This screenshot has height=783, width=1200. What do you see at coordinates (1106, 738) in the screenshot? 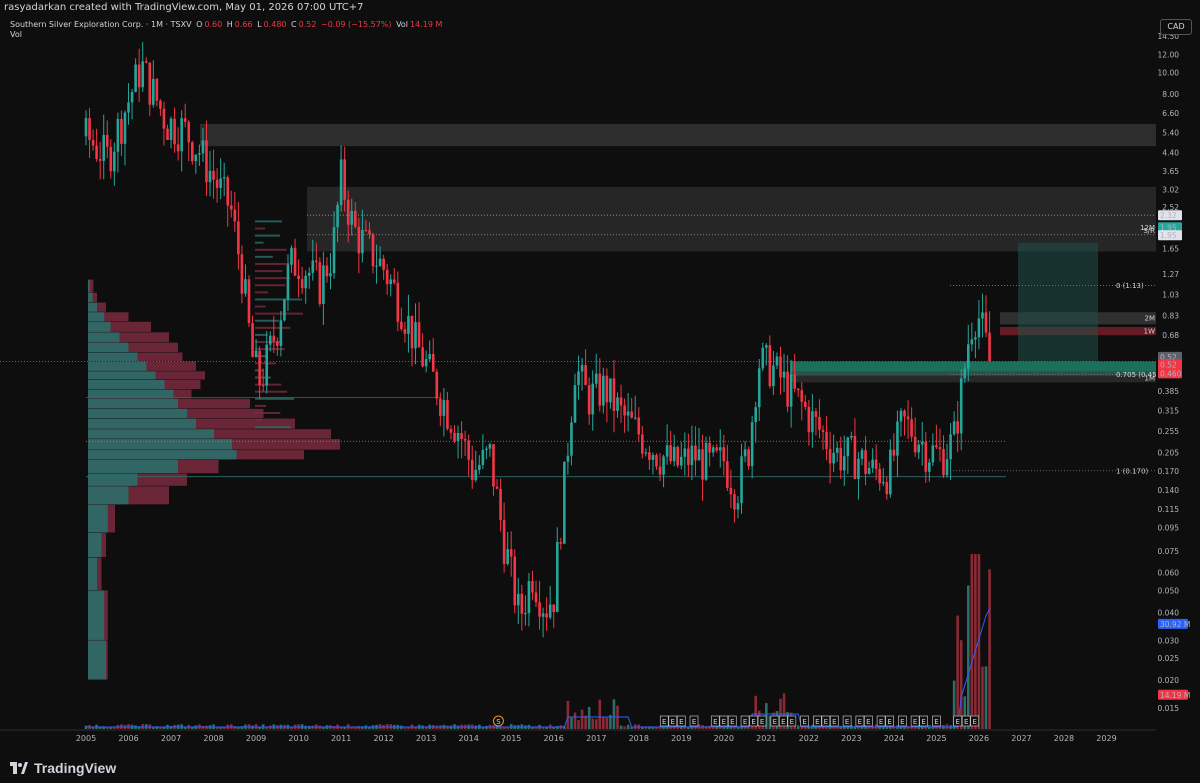
I see `x-tick-label: 2029` at bounding box center [1106, 738].